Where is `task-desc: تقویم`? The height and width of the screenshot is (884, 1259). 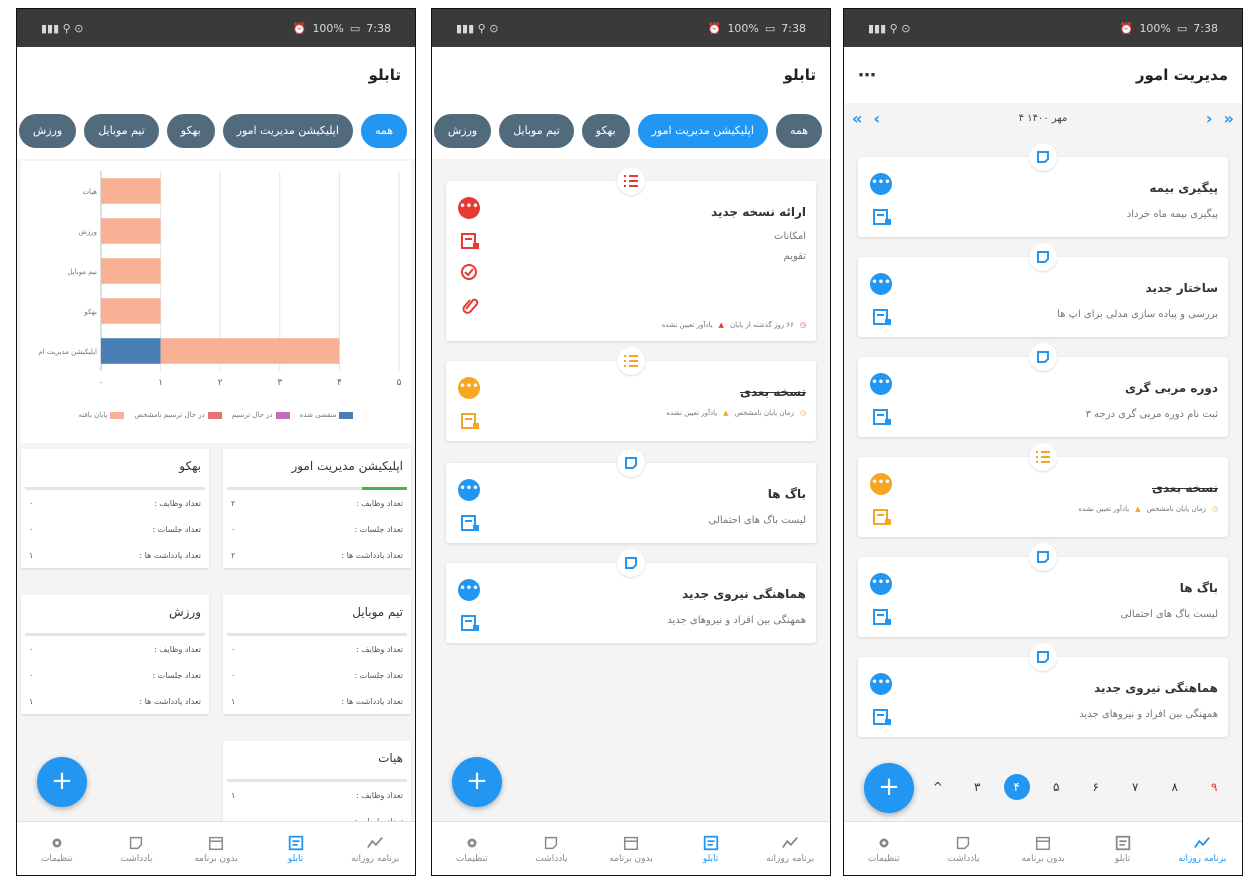
task-desc: تقویم is located at coordinates (794, 256).